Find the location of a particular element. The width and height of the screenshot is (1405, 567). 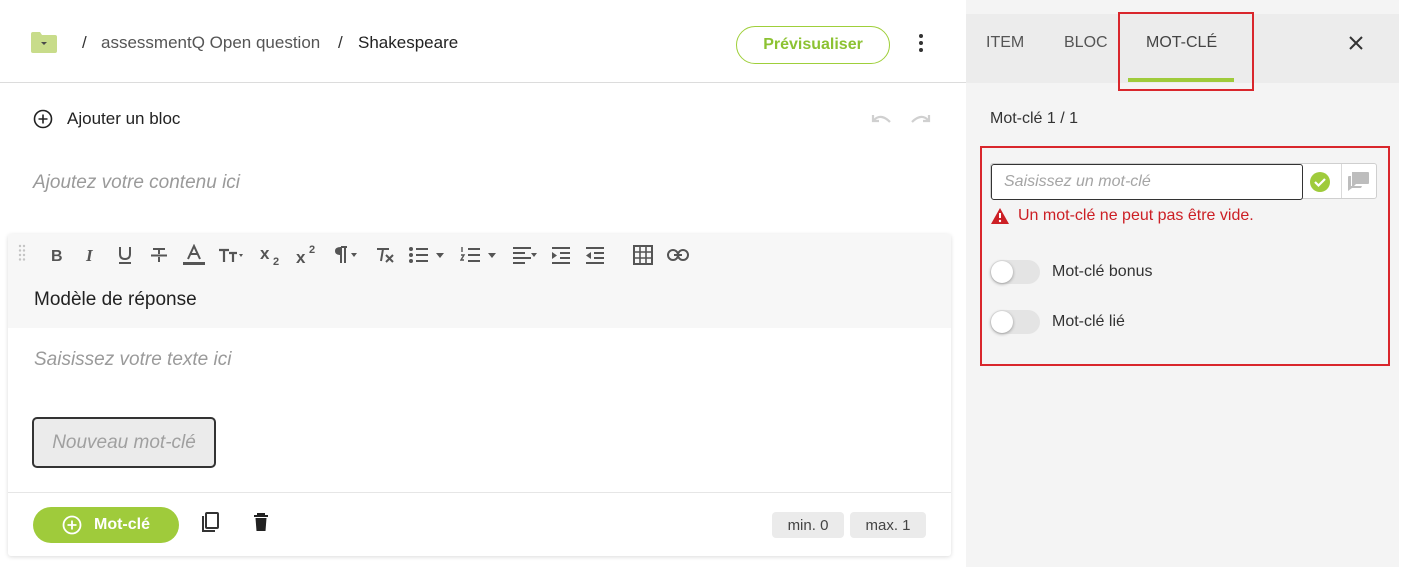

italic-icon: I is located at coordinates (91, 255).